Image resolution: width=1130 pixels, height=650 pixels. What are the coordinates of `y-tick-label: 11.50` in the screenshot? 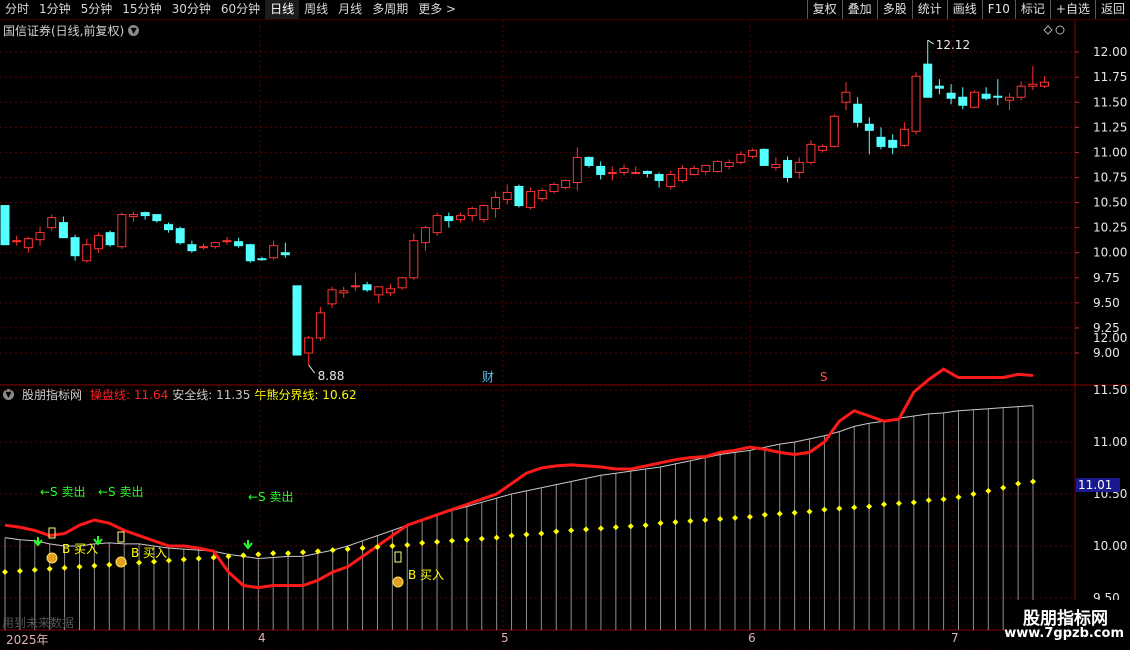 It's located at (1110, 102).